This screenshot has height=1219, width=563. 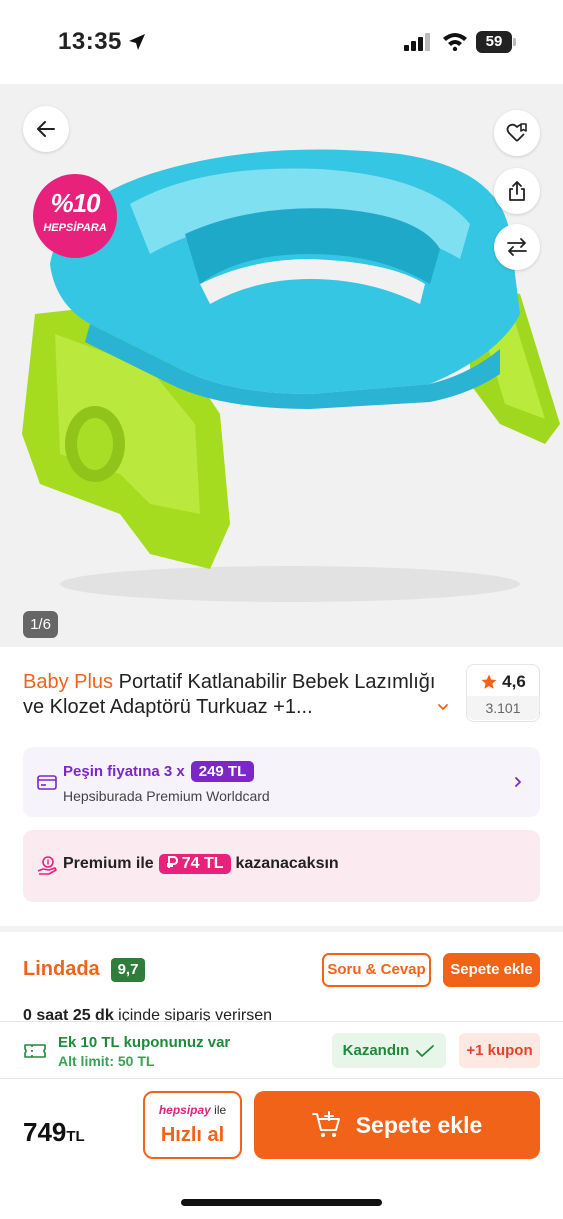 I want to click on installment-text: Peşin fiyatına 3 x, so click(x=124, y=771).